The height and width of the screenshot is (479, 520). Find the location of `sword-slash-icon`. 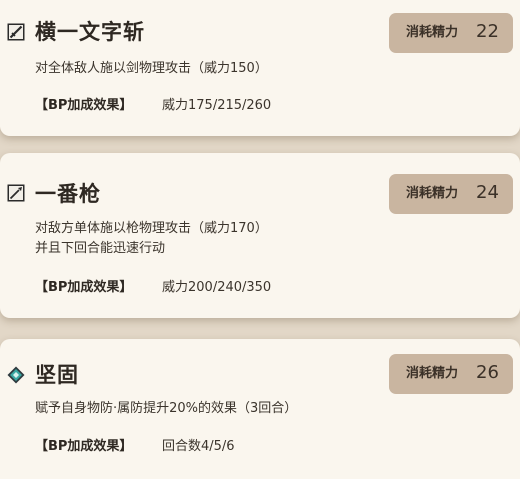

sword-slash-icon is located at coordinates (16, 32).